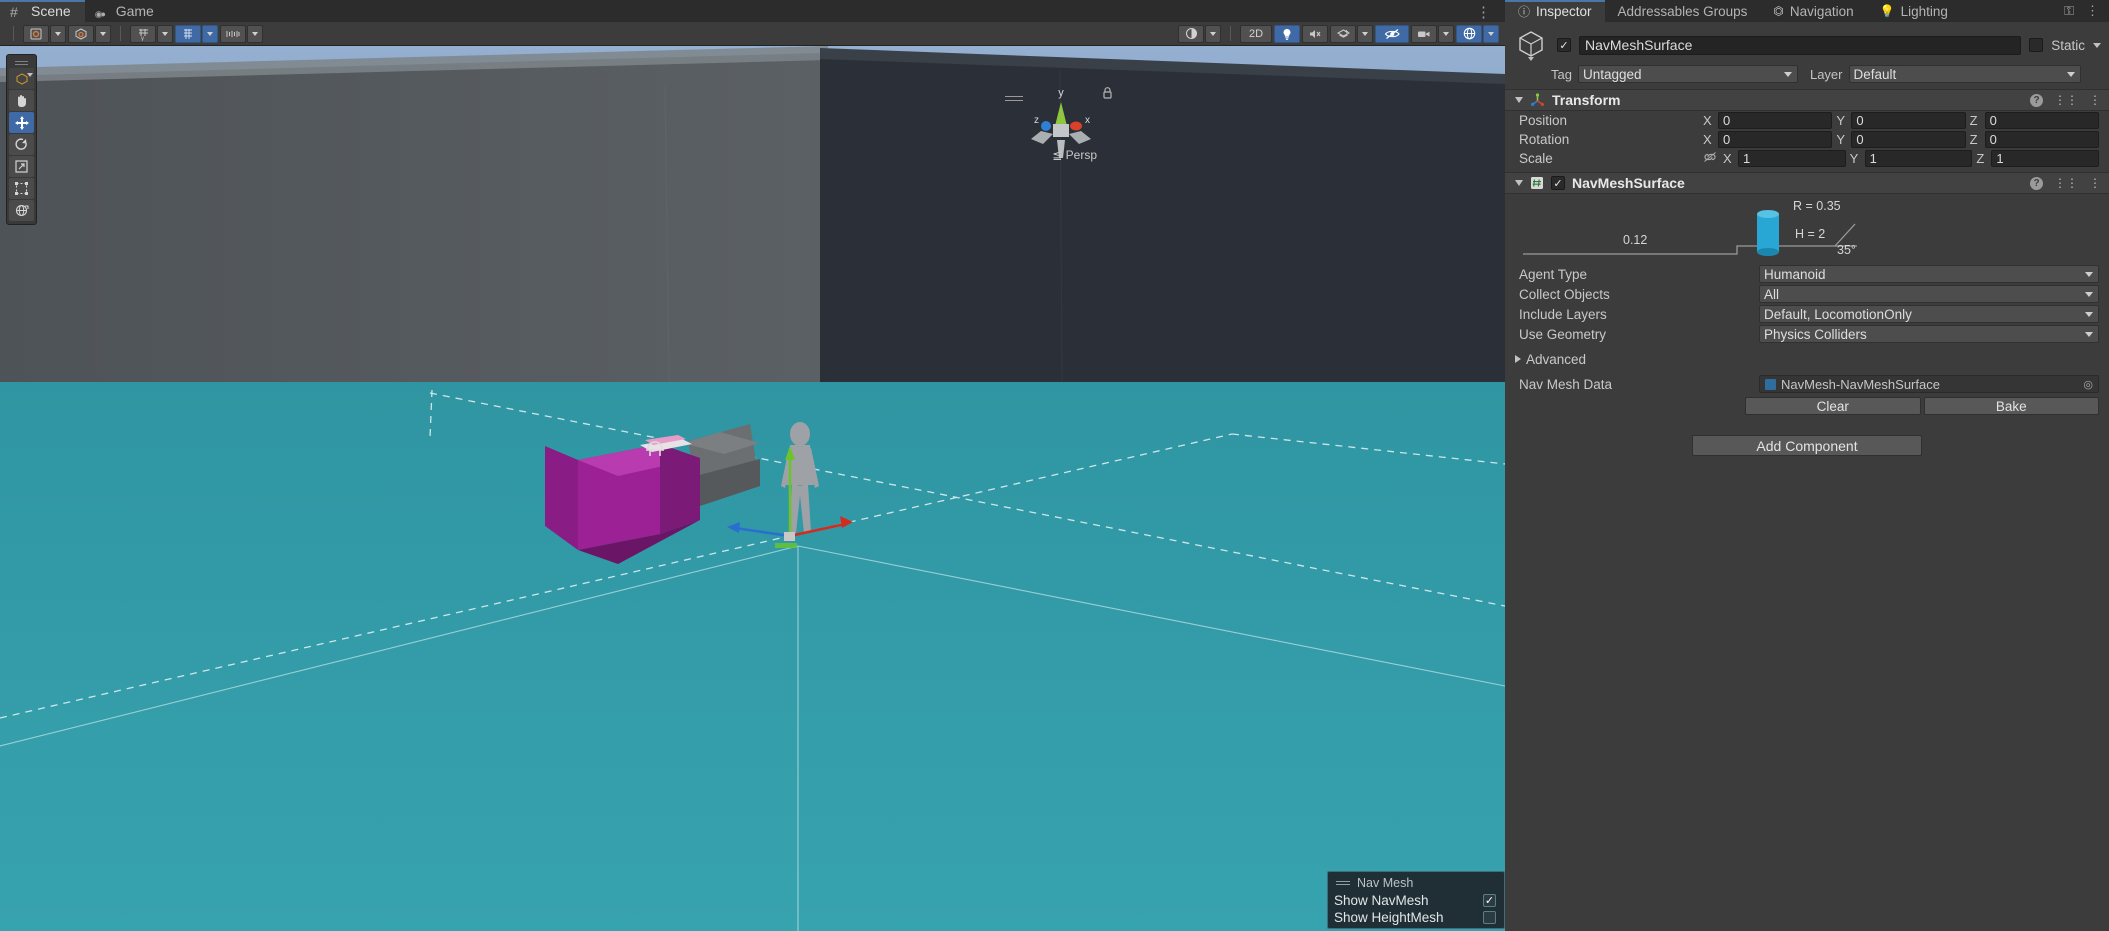 The width and height of the screenshot is (2109, 931). What do you see at coordinates (36, 33) in the screenshot?
I see `draw-mode-icon` at bounding box center [36, 33].